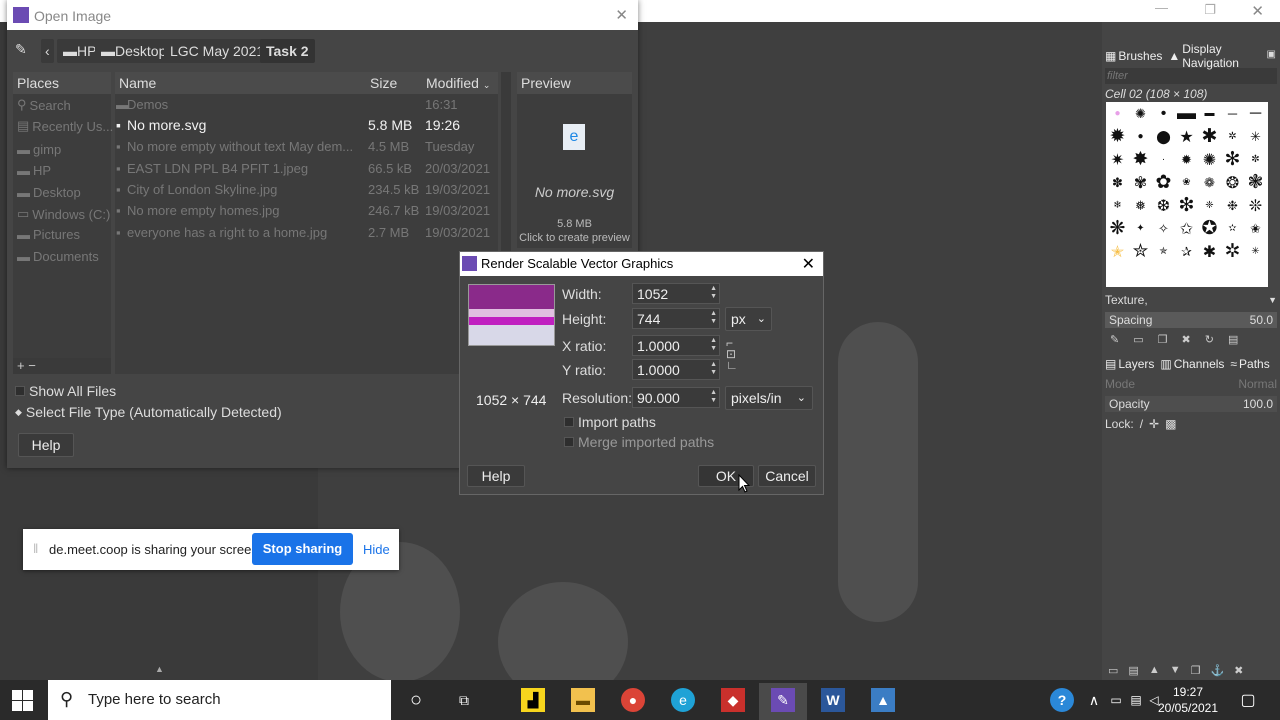  I want to click on tab-channels: ▥ Channels, so click(1192, 364).